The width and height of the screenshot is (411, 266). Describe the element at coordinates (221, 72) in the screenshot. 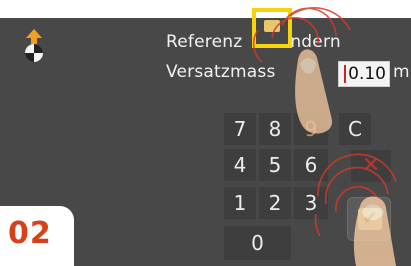

I see `offset-label: Versatzmass` at that location.